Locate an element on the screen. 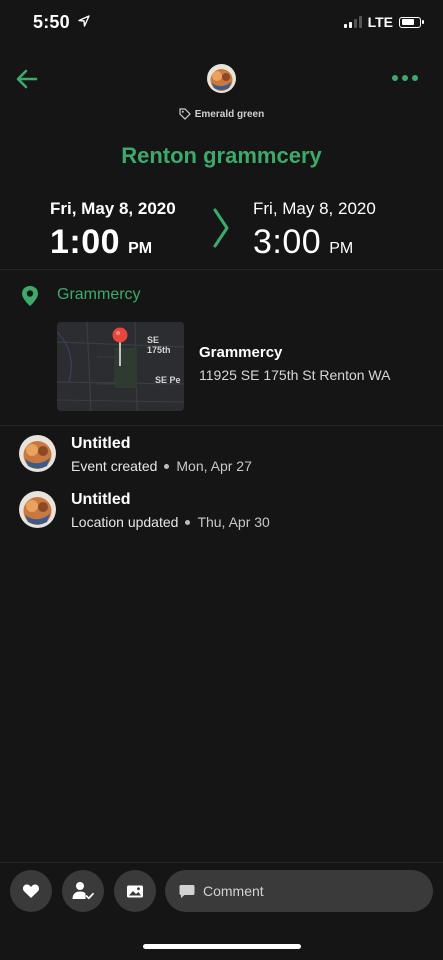 This screenshot has width=443, height=960. image-icon is located at coordinates (135, 891).